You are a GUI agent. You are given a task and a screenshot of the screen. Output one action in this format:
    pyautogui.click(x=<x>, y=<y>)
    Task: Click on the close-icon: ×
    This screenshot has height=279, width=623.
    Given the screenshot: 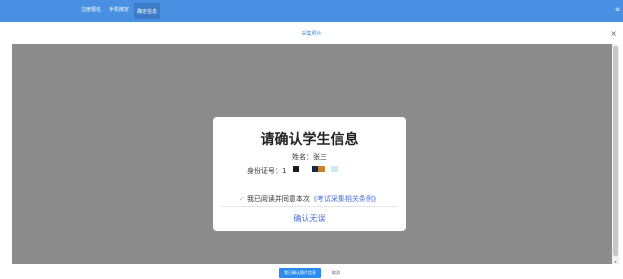 What is the action you would take?
    pyautogui.click(x=613, y=33)
    